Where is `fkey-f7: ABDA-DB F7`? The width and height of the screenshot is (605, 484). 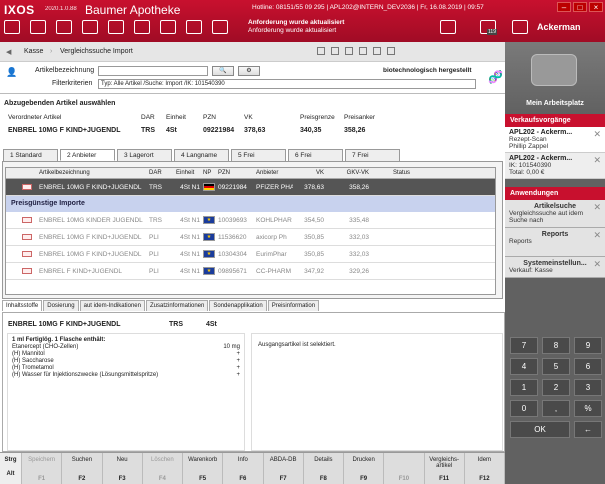
fkey-f7: ABDA-DB F7 is located at coordinates (284, 468).